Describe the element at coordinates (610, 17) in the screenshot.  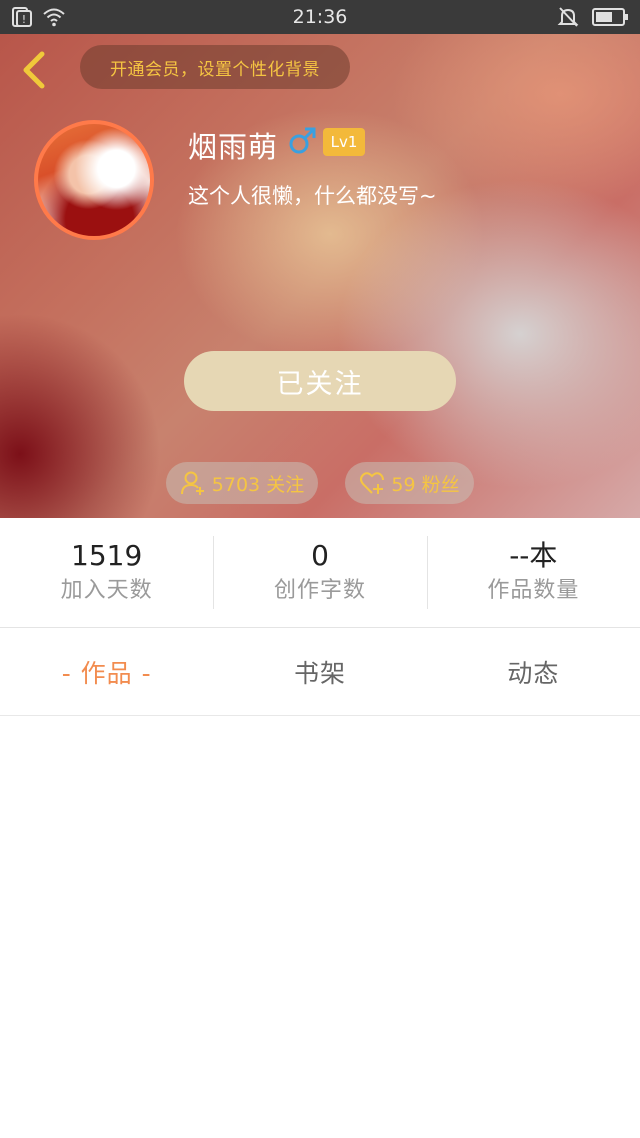
I see `battery-icon` at that location.